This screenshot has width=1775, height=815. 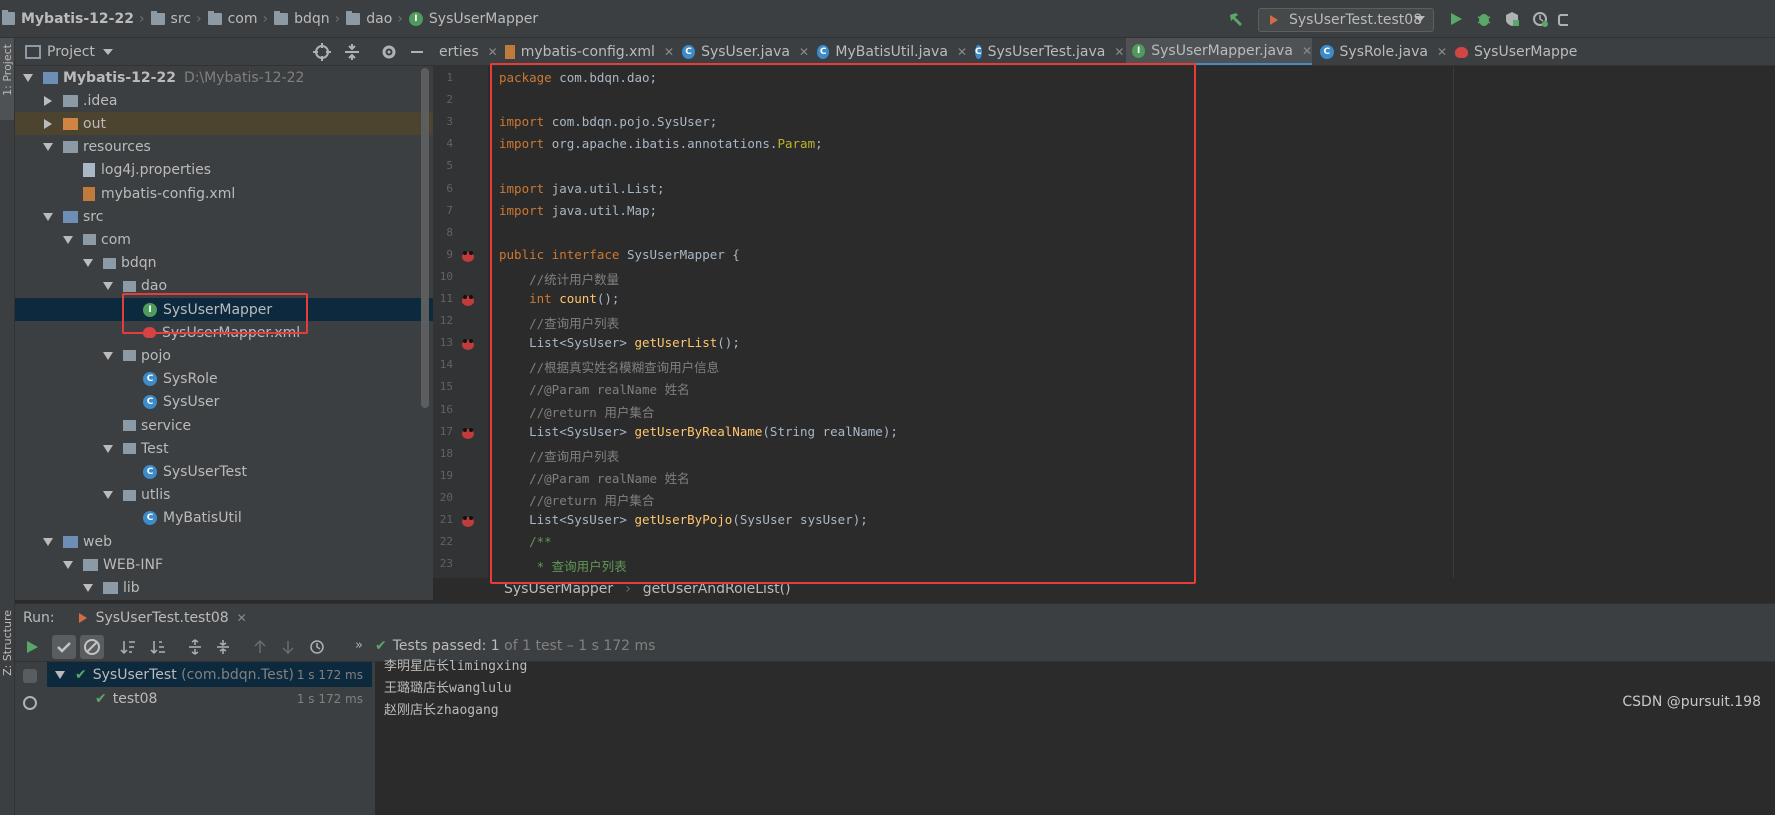 I want to click on tree-item-dao: dao, so click(x=224, y=286).